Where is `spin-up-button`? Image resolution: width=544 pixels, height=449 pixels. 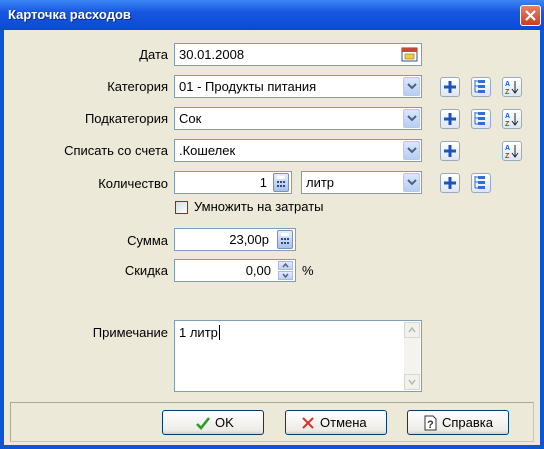
spin-up-button is located at coordinates (285, 265).